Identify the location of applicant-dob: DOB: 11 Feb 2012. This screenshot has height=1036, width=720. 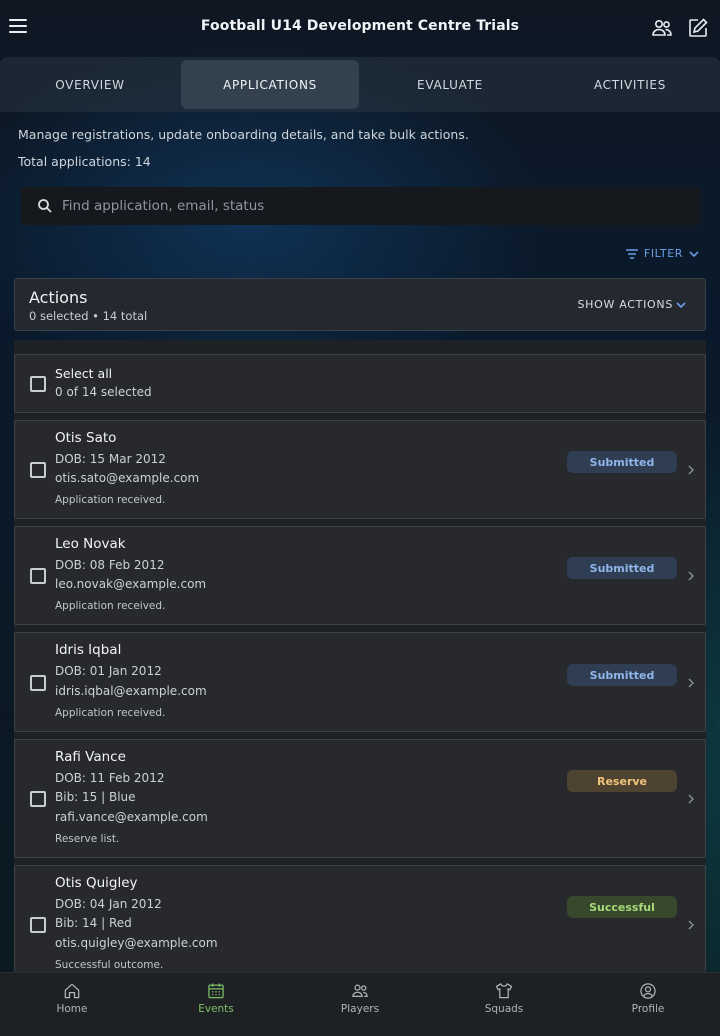
(110, 778).